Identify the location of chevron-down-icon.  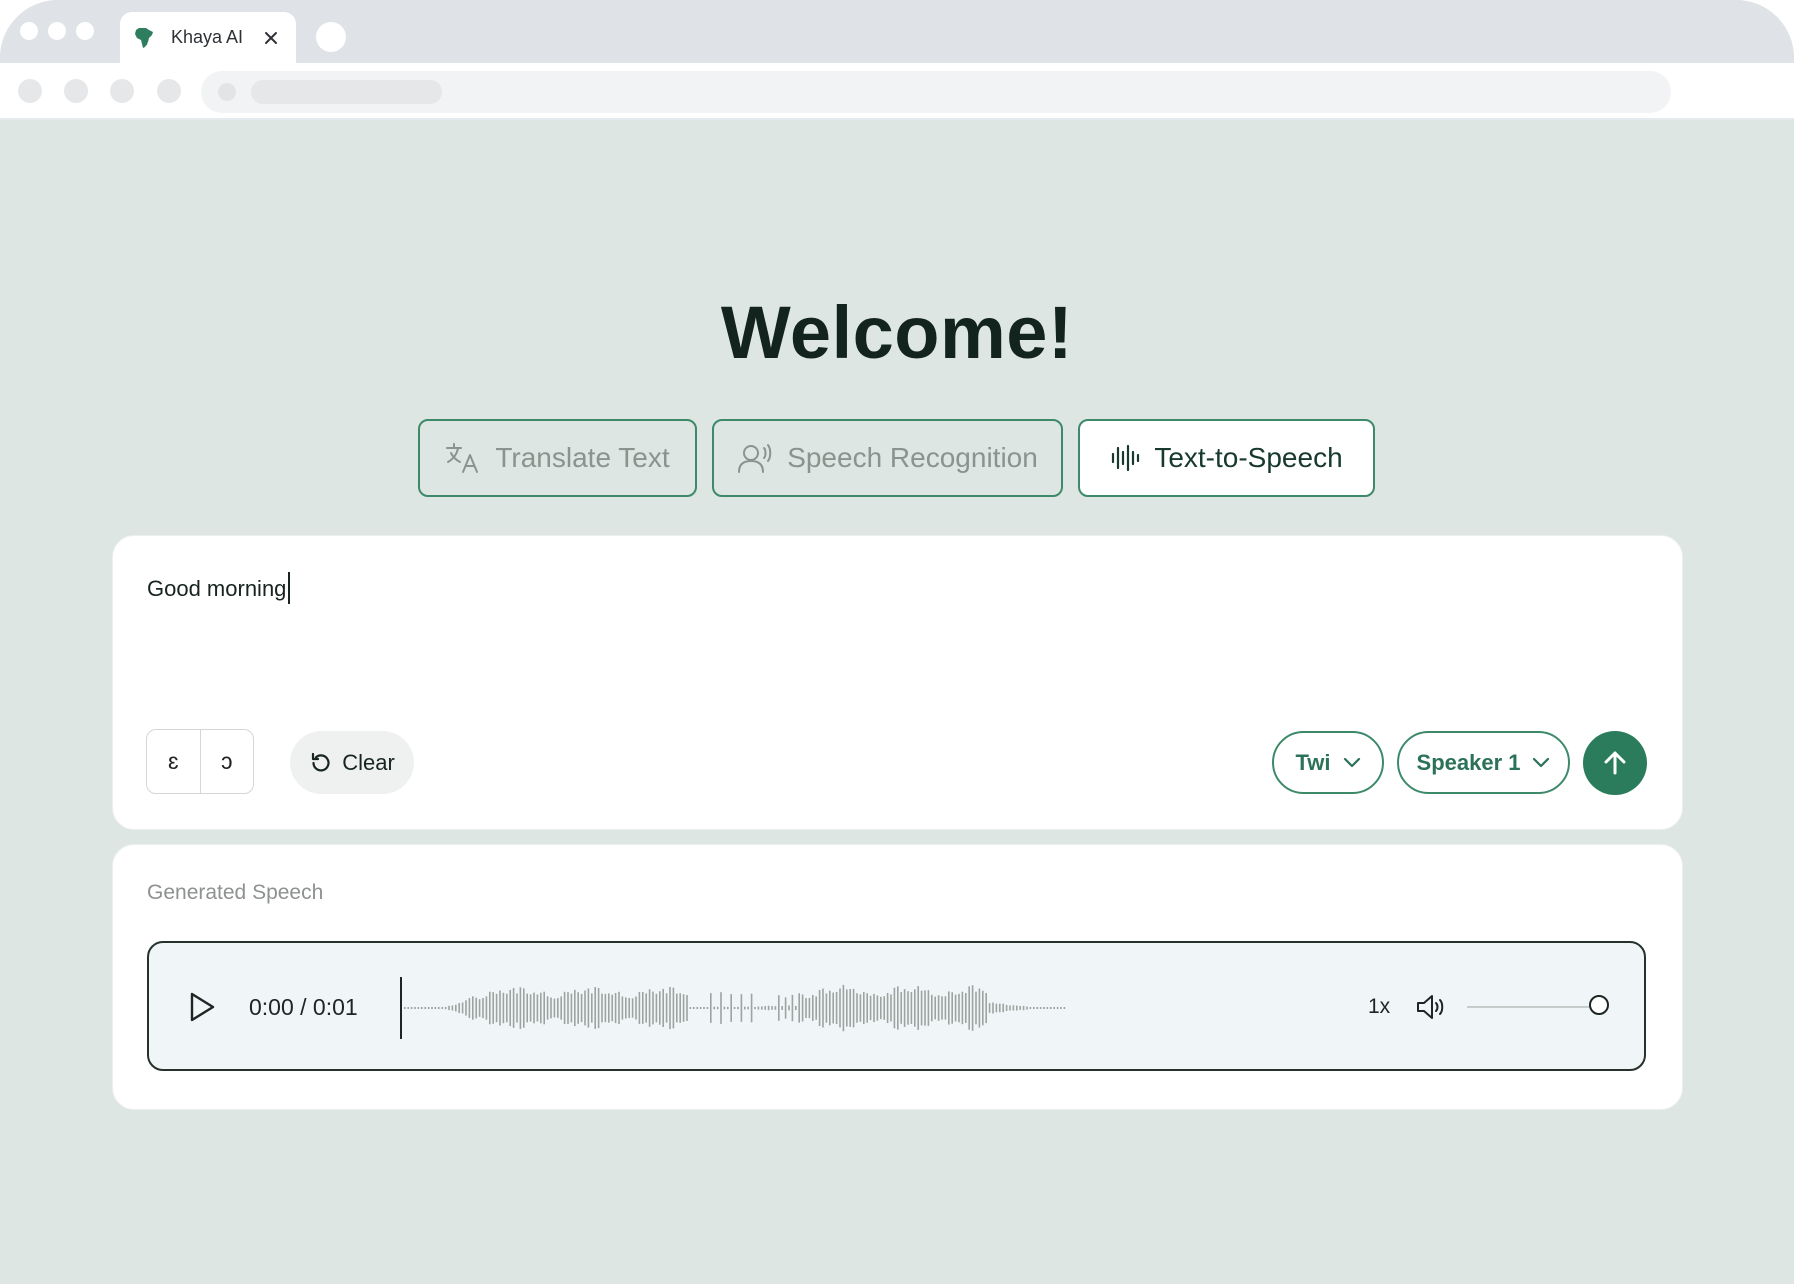
(1352, 763).